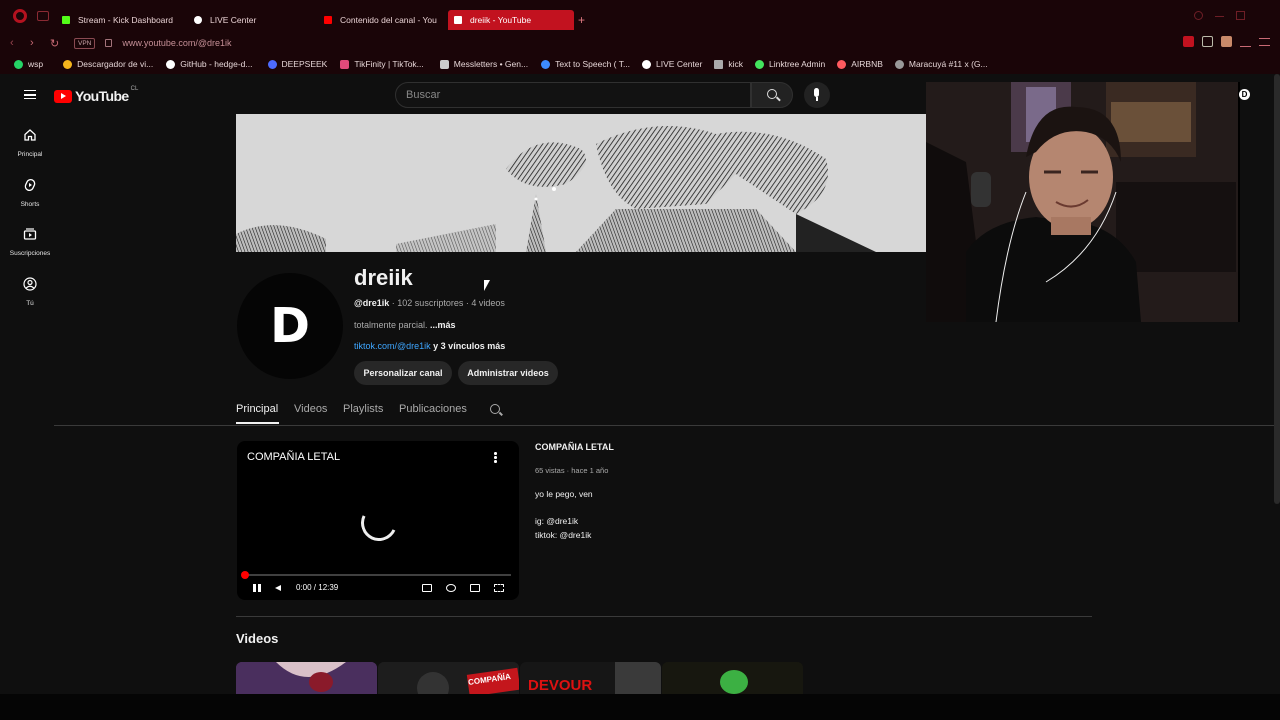 Image resolution: width=1280 pixels, height=720 pixels. I want to click on guide-item-shorts: Shorts, so click(30, 193).